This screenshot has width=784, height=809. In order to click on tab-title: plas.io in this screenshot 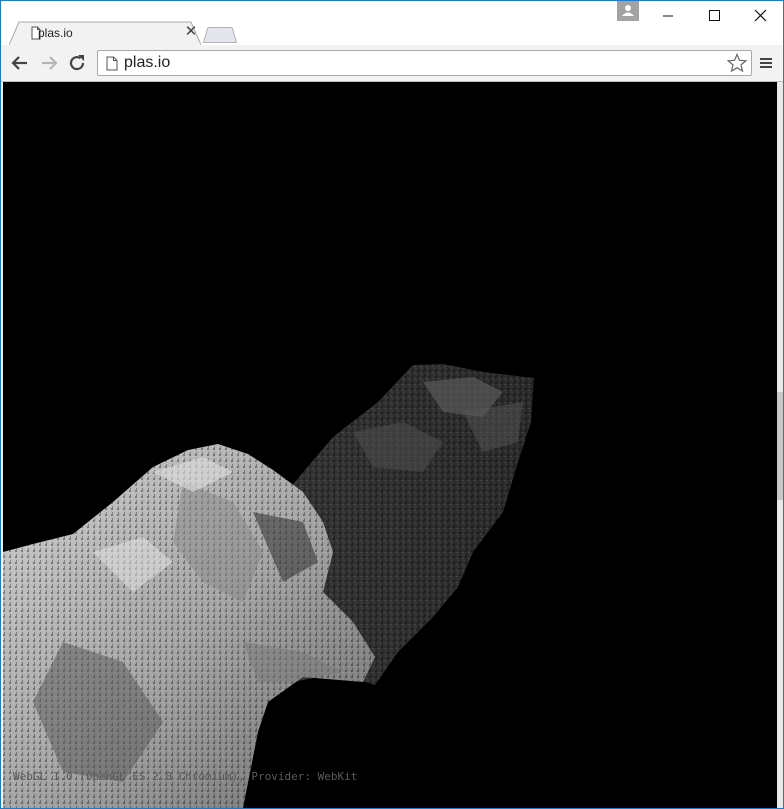, I will do `click(55, 33)`.